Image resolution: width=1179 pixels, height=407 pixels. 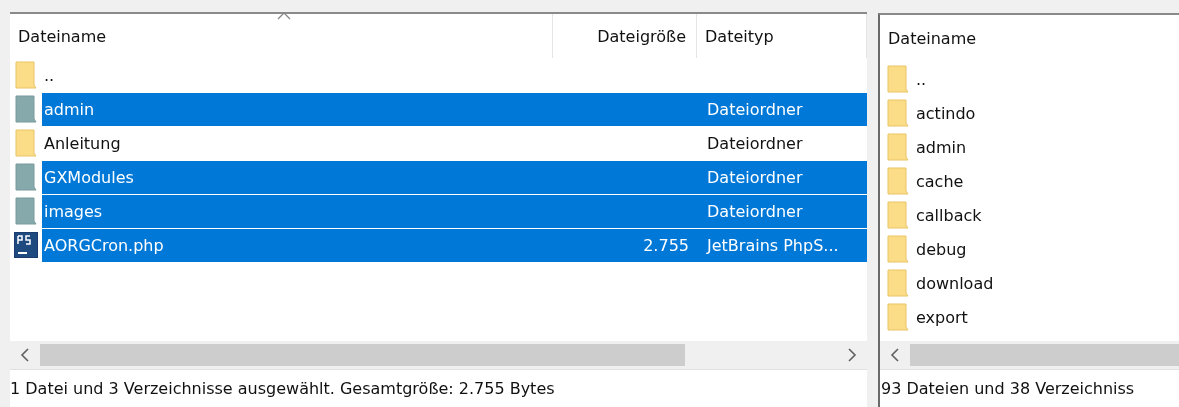 What do you see at coordinates (26, 245) in the screenshot?
I see `file-icon` at bounding box center [26, 245].